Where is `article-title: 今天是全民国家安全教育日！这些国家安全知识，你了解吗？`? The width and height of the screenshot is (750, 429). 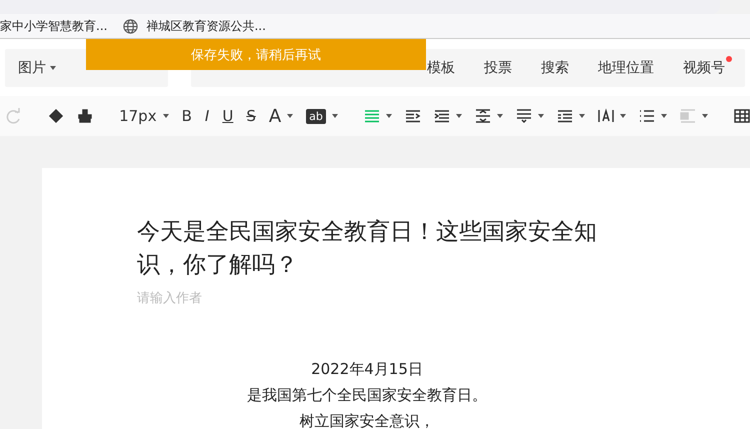
article-title: 今天是全民国家安全教育日！这些国家安全知识，你了解吗？ is located at coordinates (387, 249).